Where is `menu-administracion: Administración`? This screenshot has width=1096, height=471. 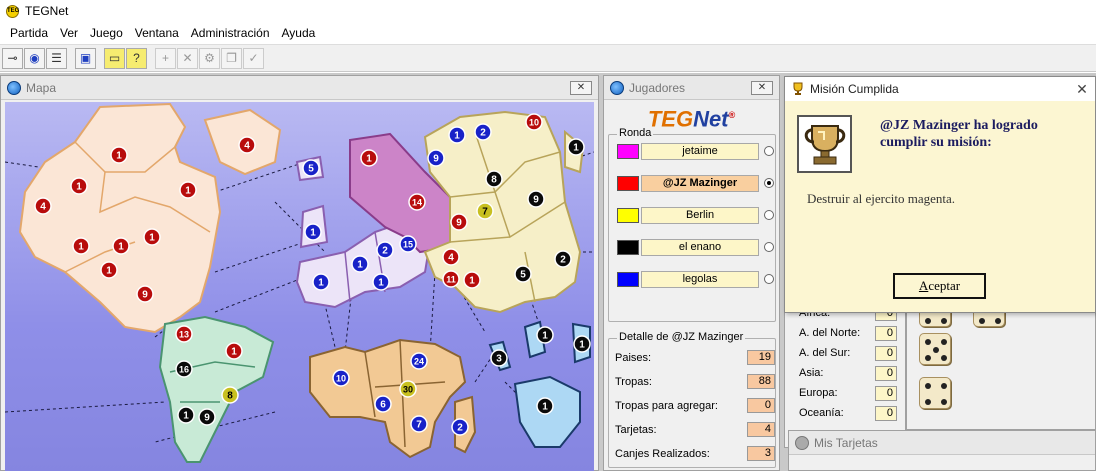 menu-administracion: Administración is located at coordinates (230, 33).